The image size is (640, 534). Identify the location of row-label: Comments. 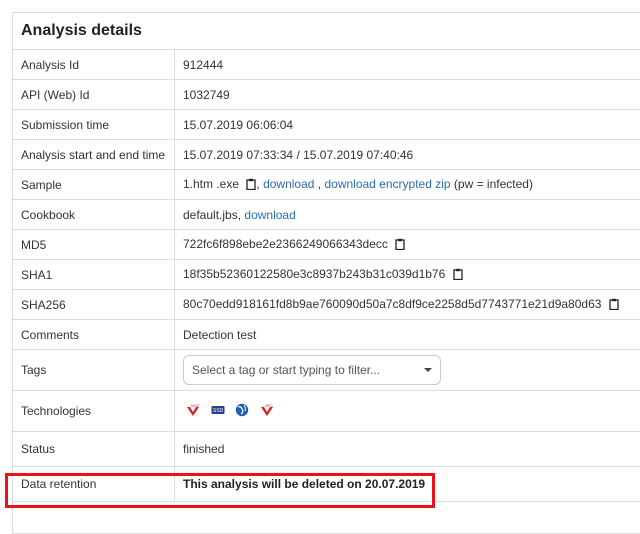
(94, 335).